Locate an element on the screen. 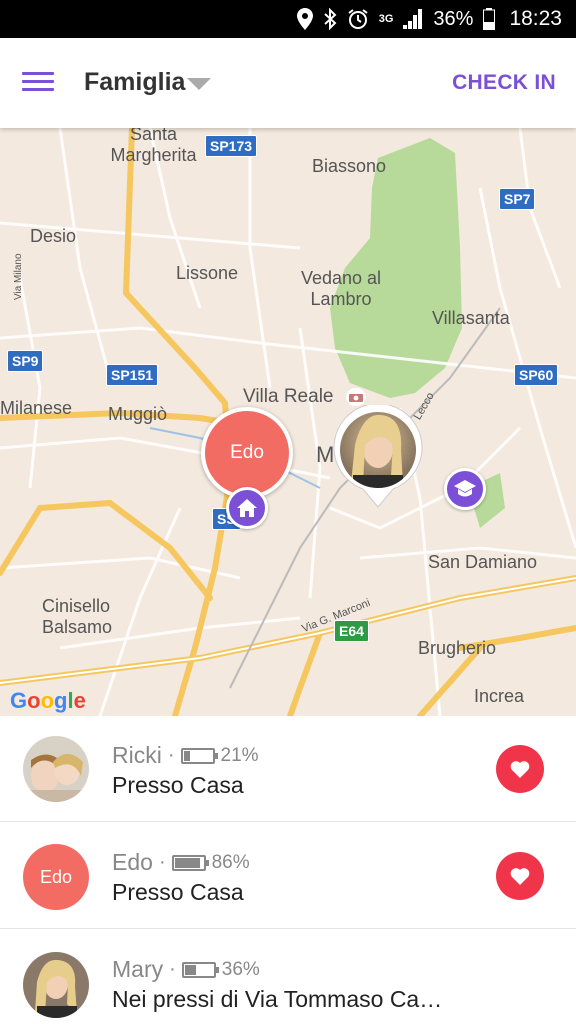 This screenshot has height=1024, width=576. place-label: Santa Margherita is located at coordinates (153, 146).